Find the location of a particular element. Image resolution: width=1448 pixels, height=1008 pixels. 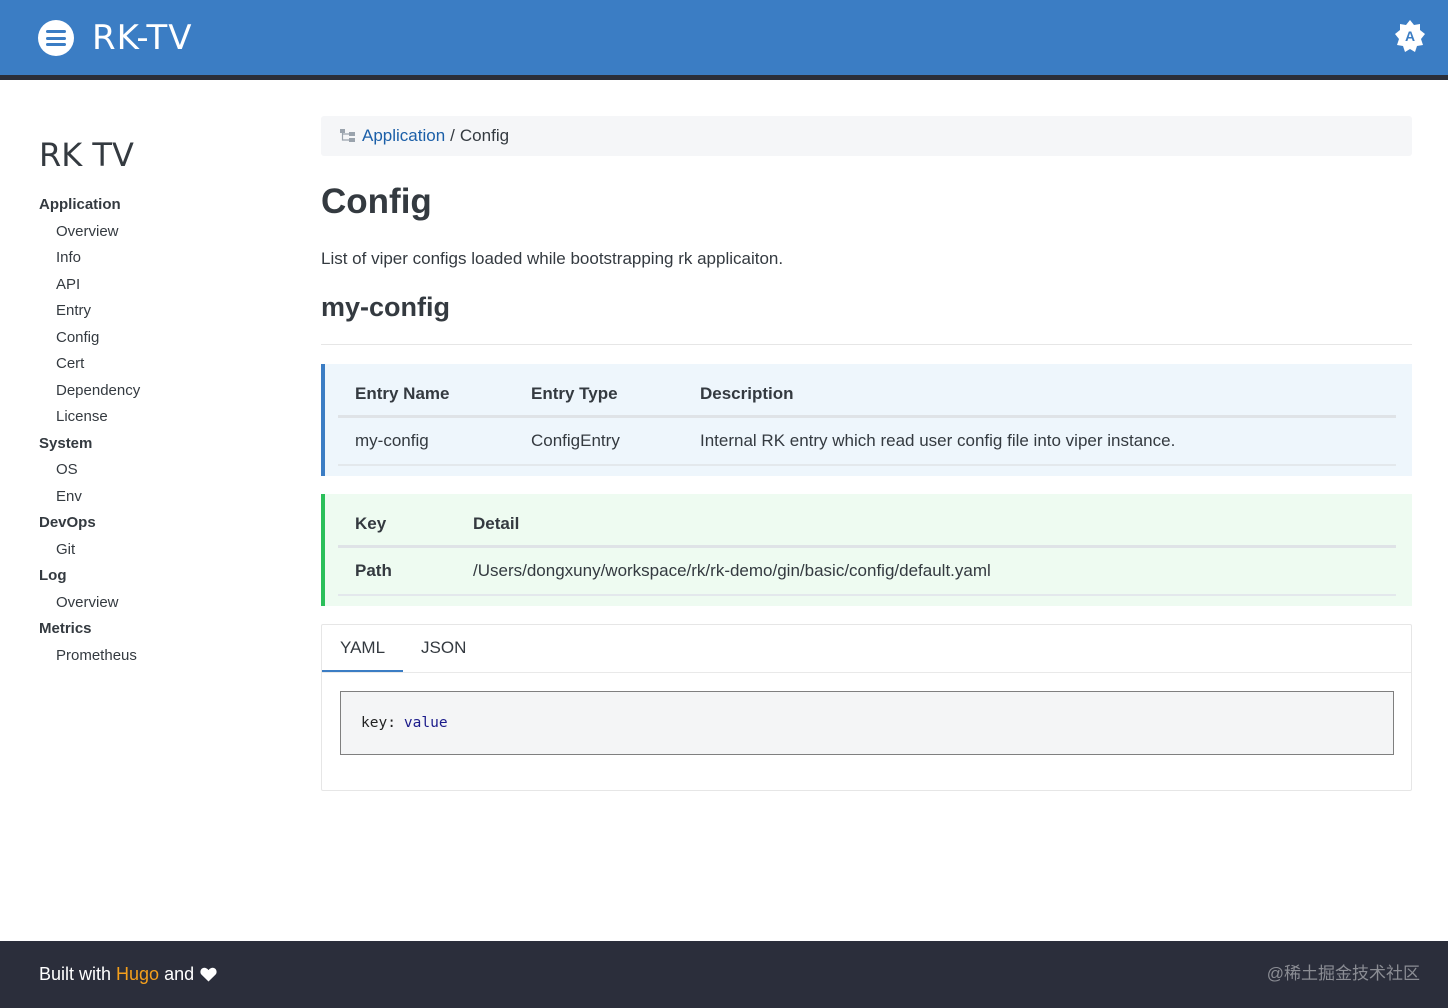

table-cell: my-config is located at coordinates (426, 441).